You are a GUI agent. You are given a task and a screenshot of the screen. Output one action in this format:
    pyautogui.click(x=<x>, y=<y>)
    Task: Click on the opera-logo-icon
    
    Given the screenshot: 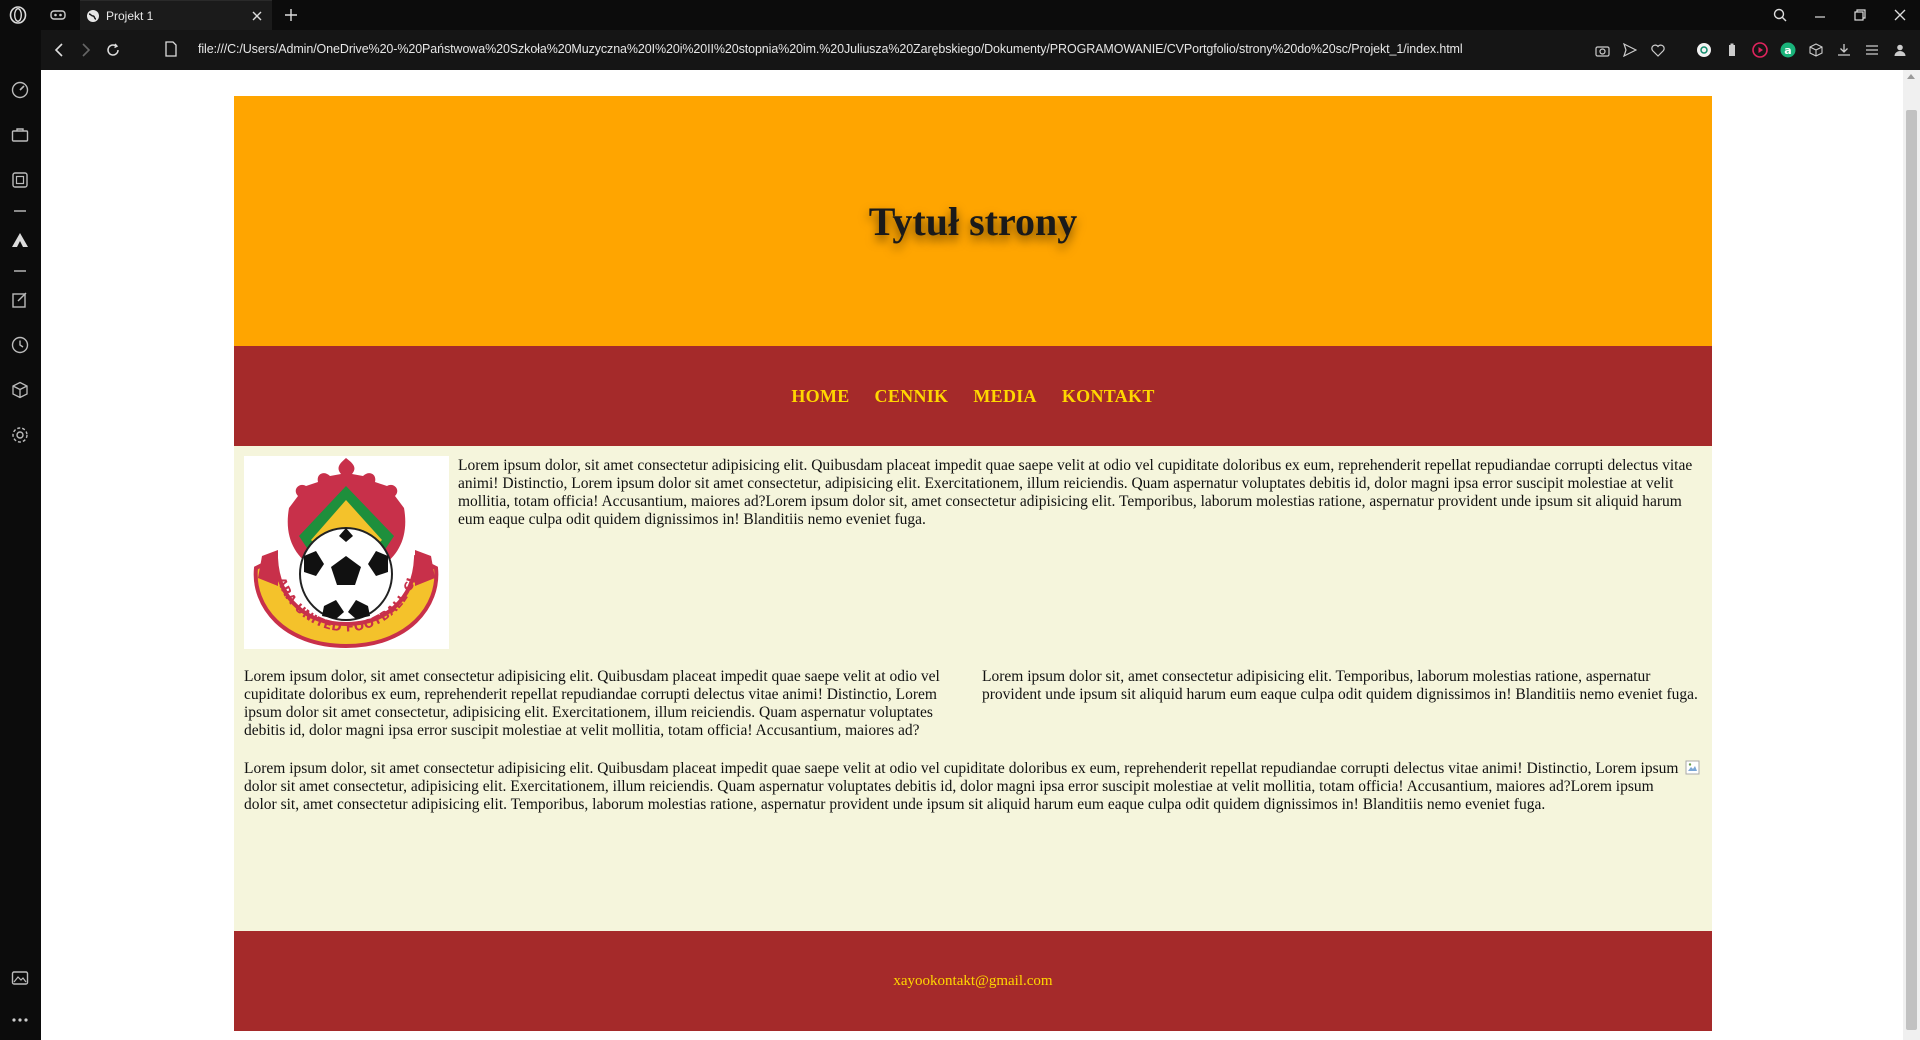 What is the action you would take?
    pyautogui.click(x=18, y=15)
    